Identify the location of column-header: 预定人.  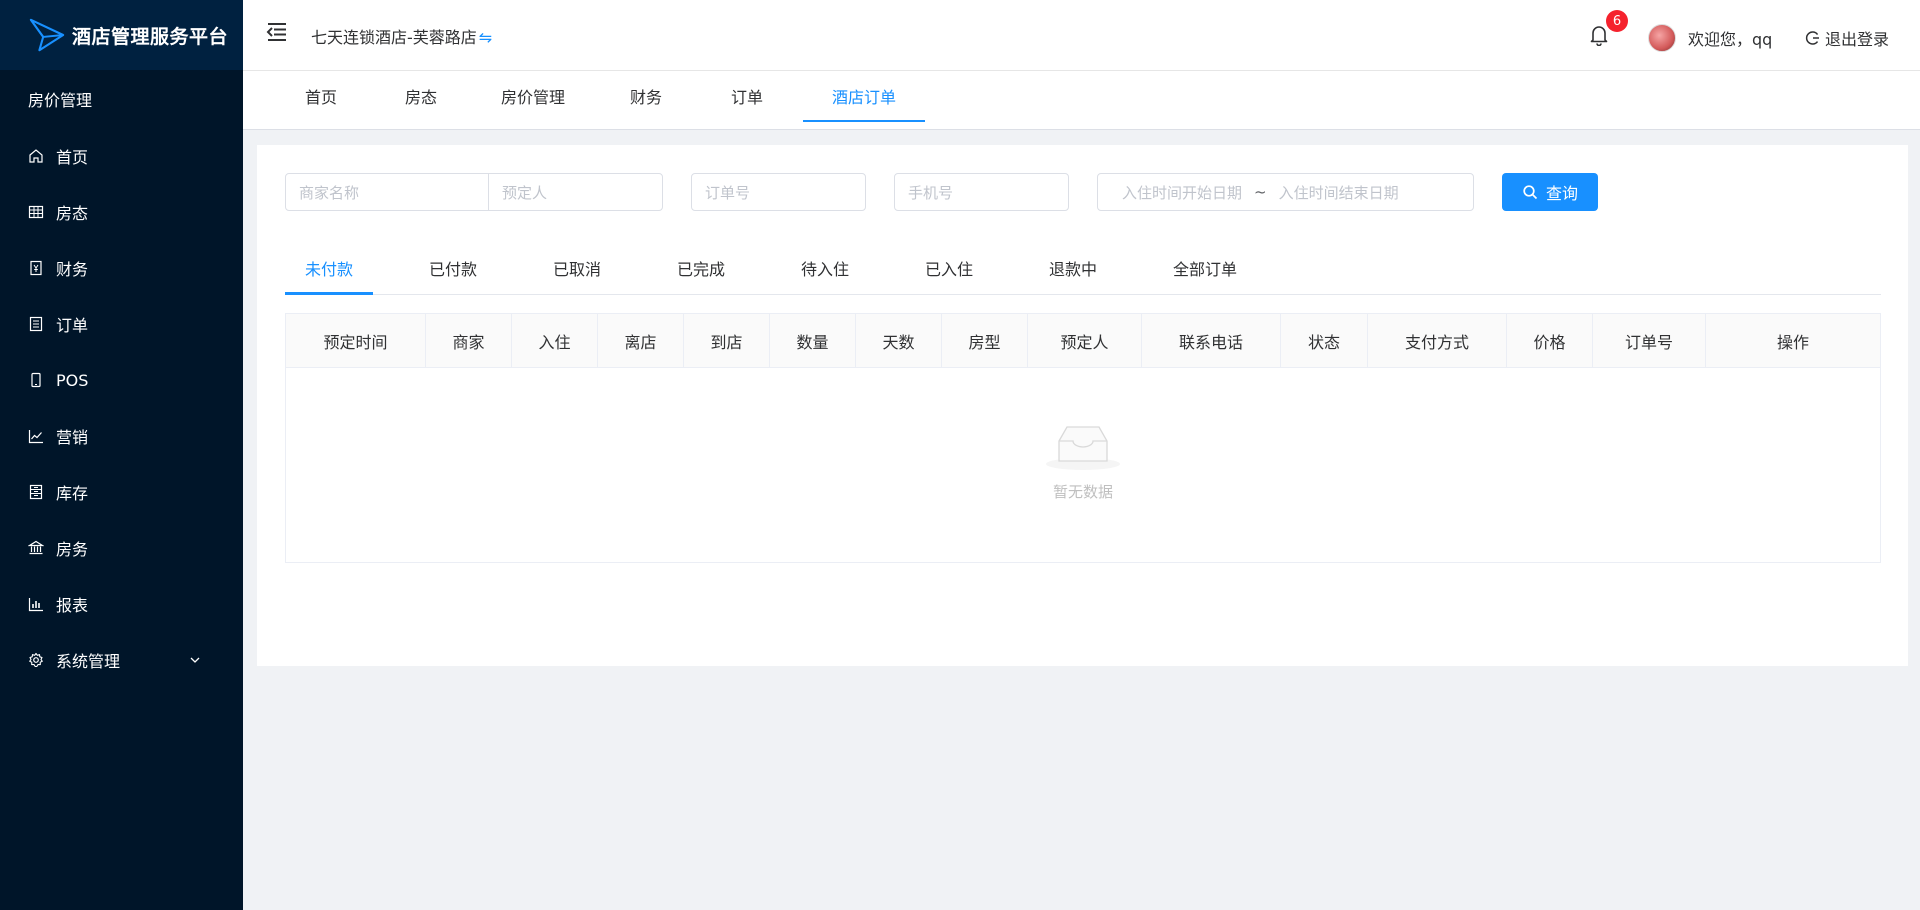
(1085, 341).